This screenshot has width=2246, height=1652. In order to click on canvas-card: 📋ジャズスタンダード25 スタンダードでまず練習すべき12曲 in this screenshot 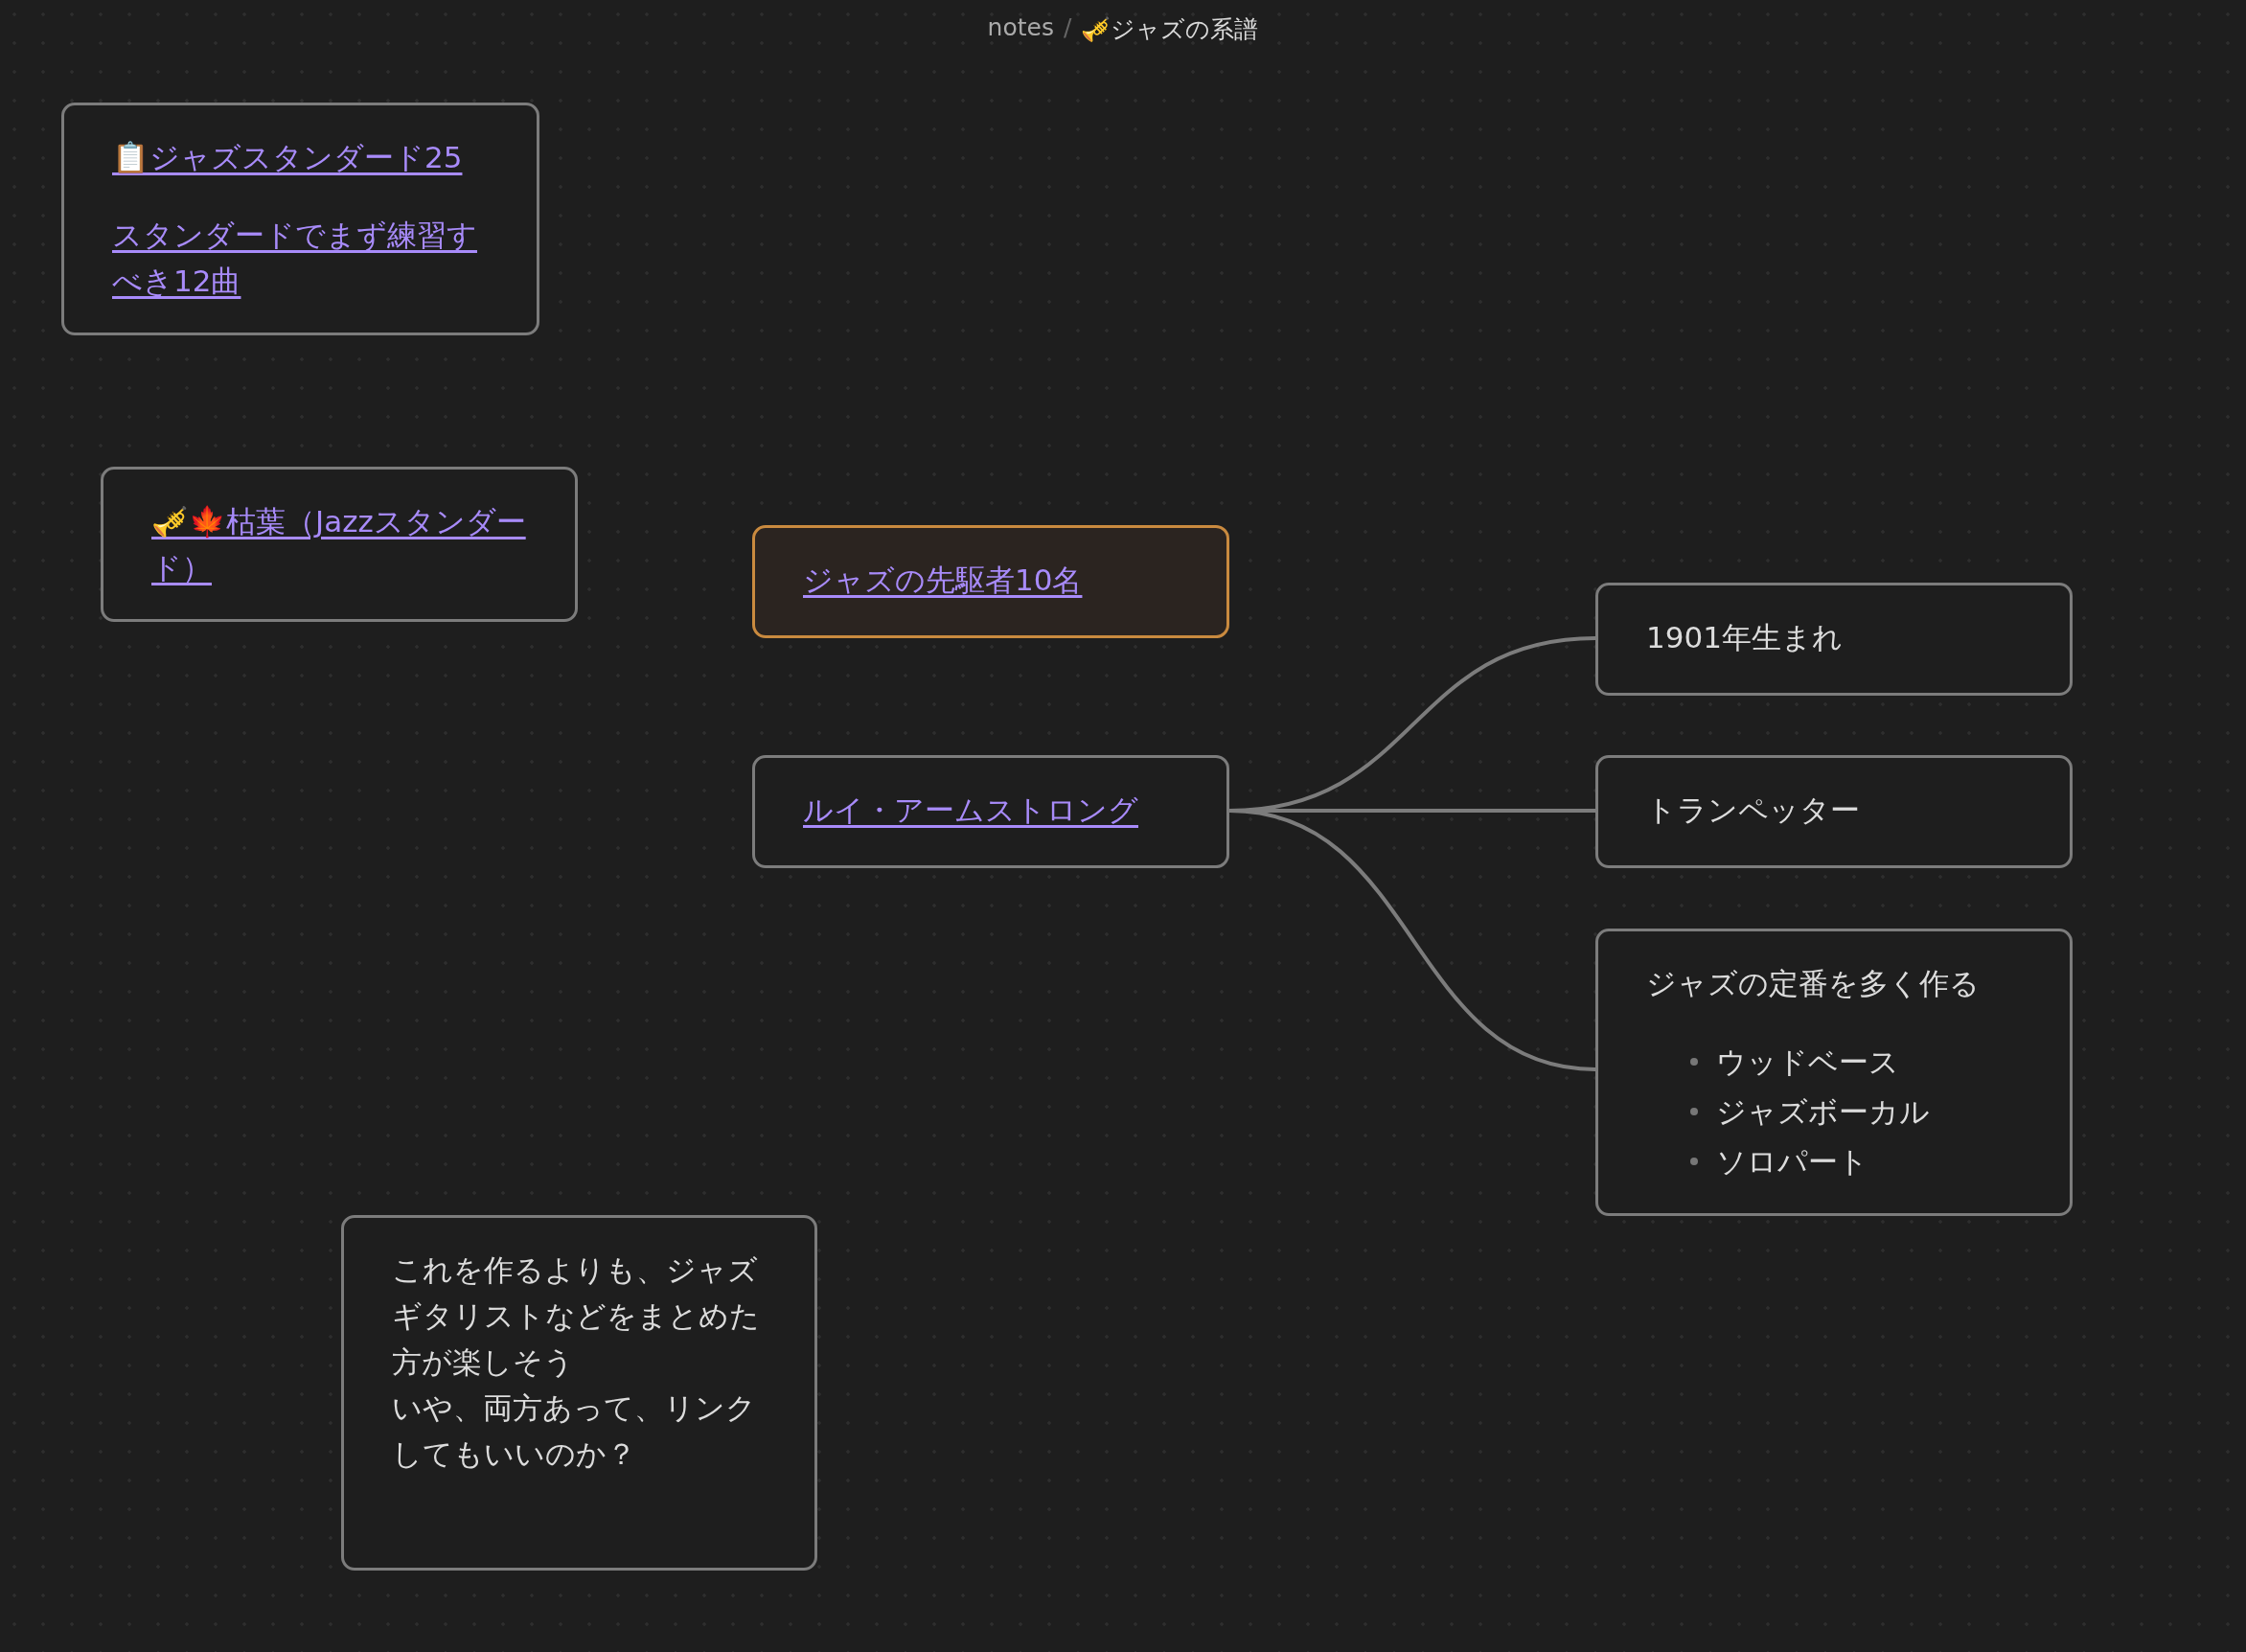, I will do `click(300, 219)`.